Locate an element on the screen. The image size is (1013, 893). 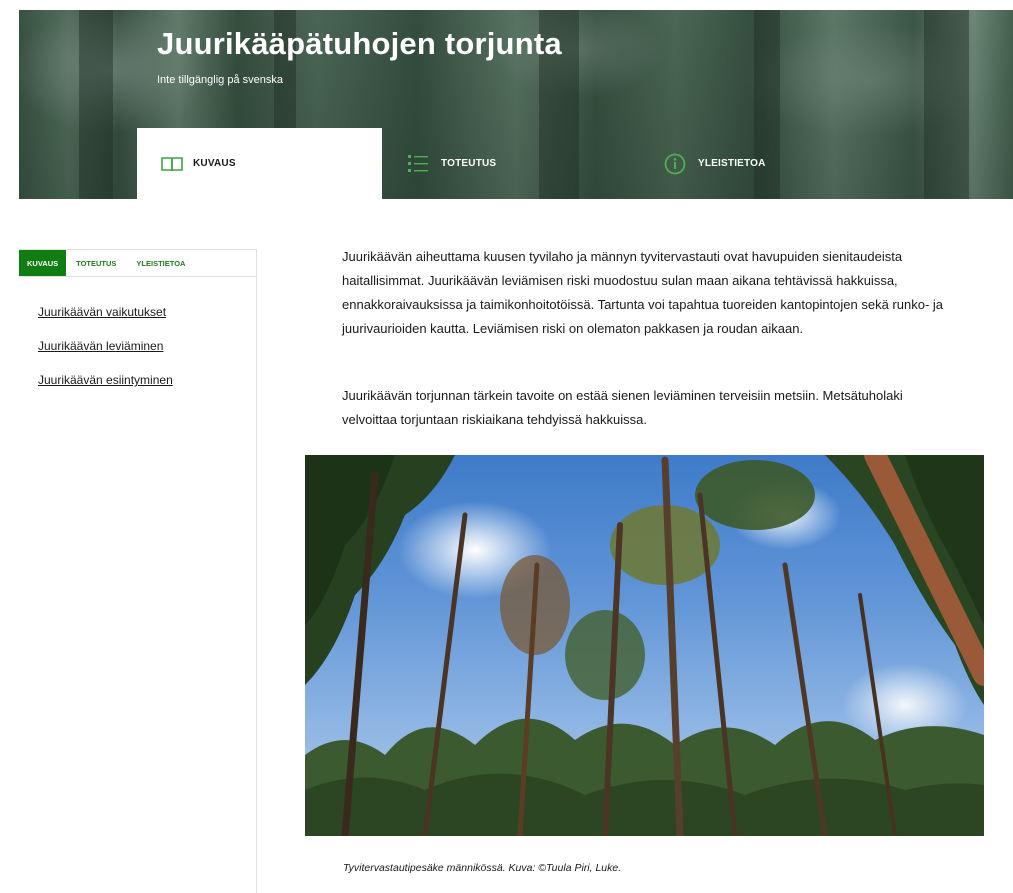
sidebar-tab-yleistietoa: YLEISTIETOA is located at coordinates (160, 263).